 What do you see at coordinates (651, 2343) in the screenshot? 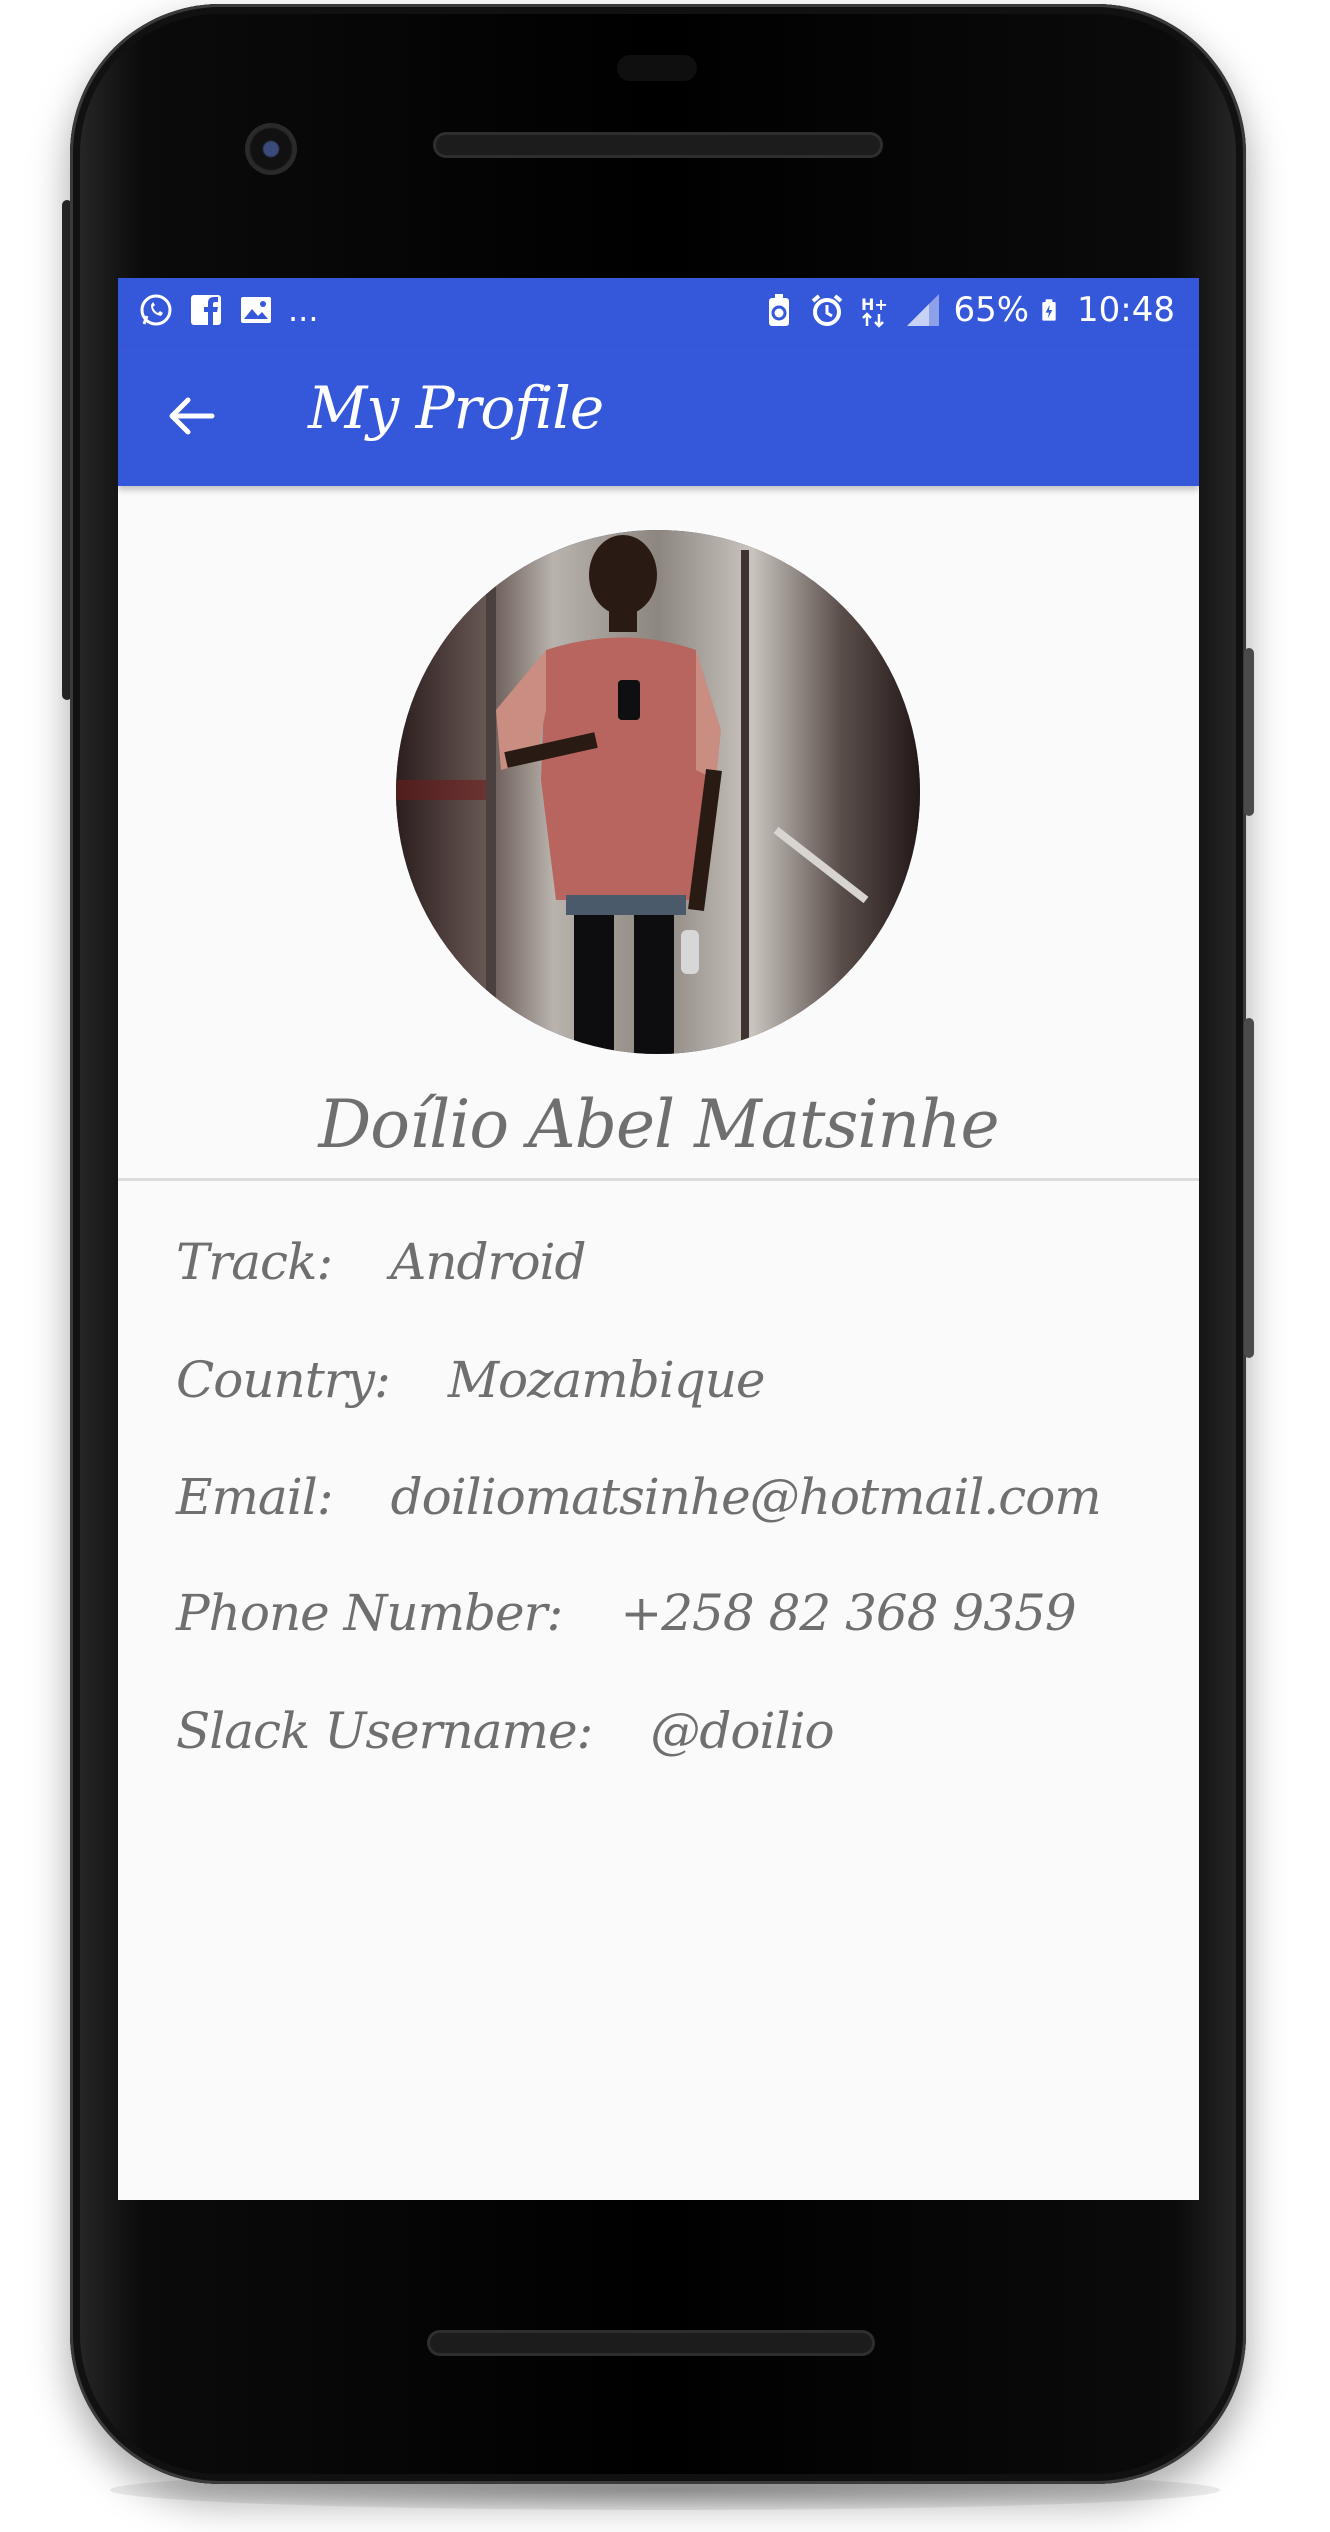
I see `bottom-speaker-grille` at bounding box center [651, 2343].